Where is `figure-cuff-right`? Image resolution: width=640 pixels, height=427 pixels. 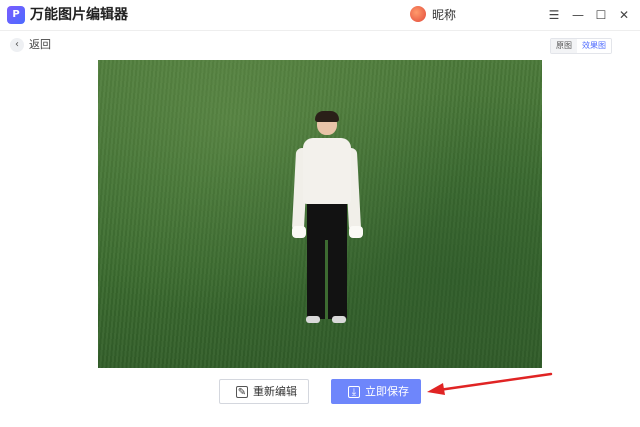
figure-cuff-right is located at coordinates (356, 232).